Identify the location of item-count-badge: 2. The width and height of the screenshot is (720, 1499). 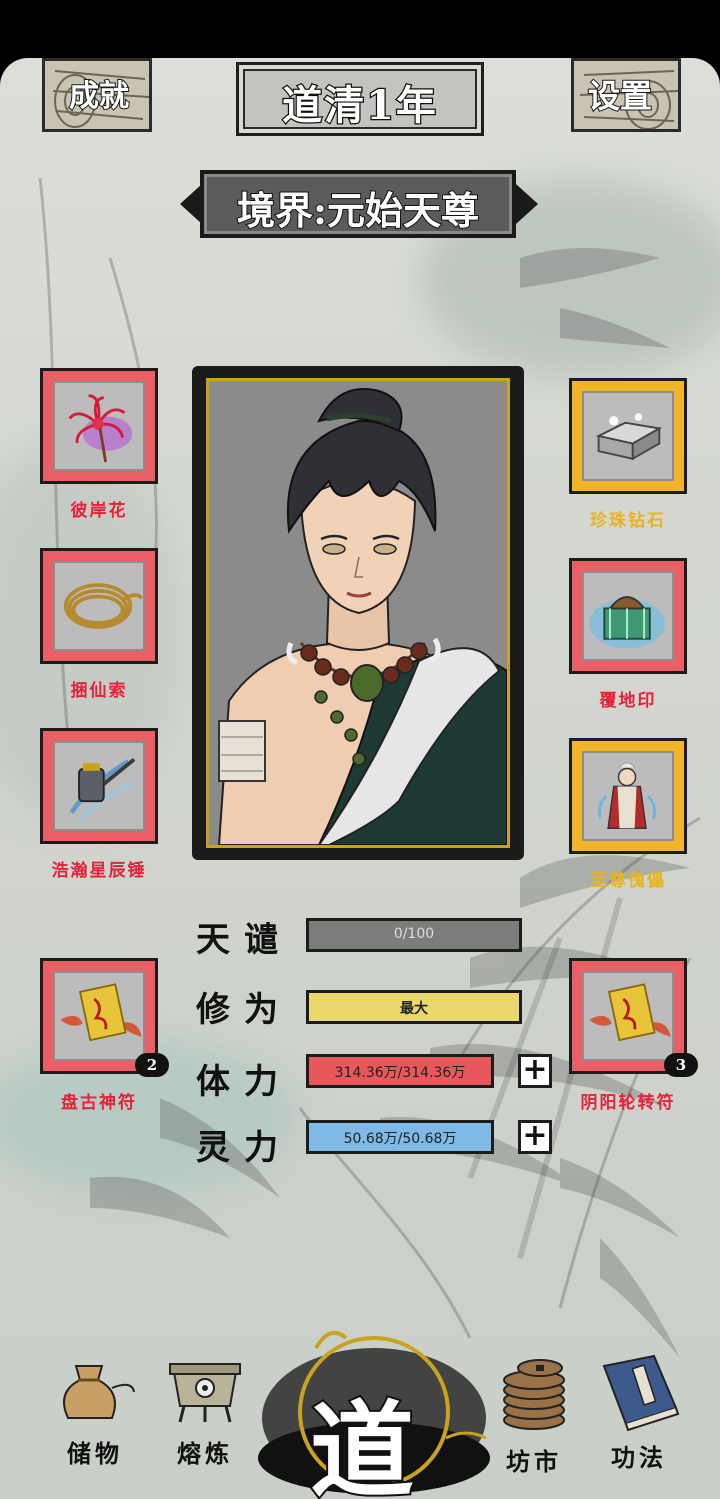
(152, 1065).